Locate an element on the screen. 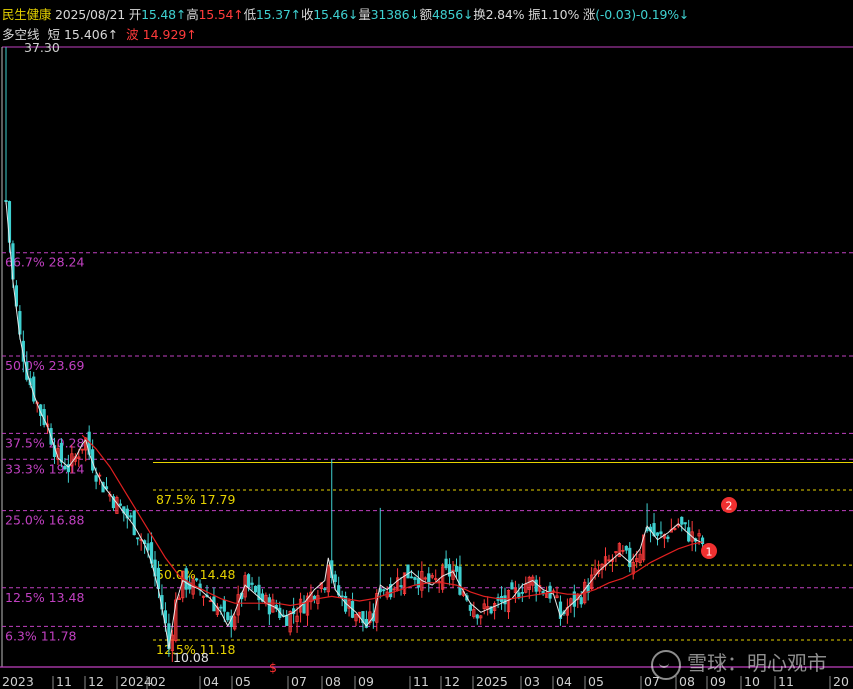  x-axis-label: 08 is located at coordinates (333, 681).